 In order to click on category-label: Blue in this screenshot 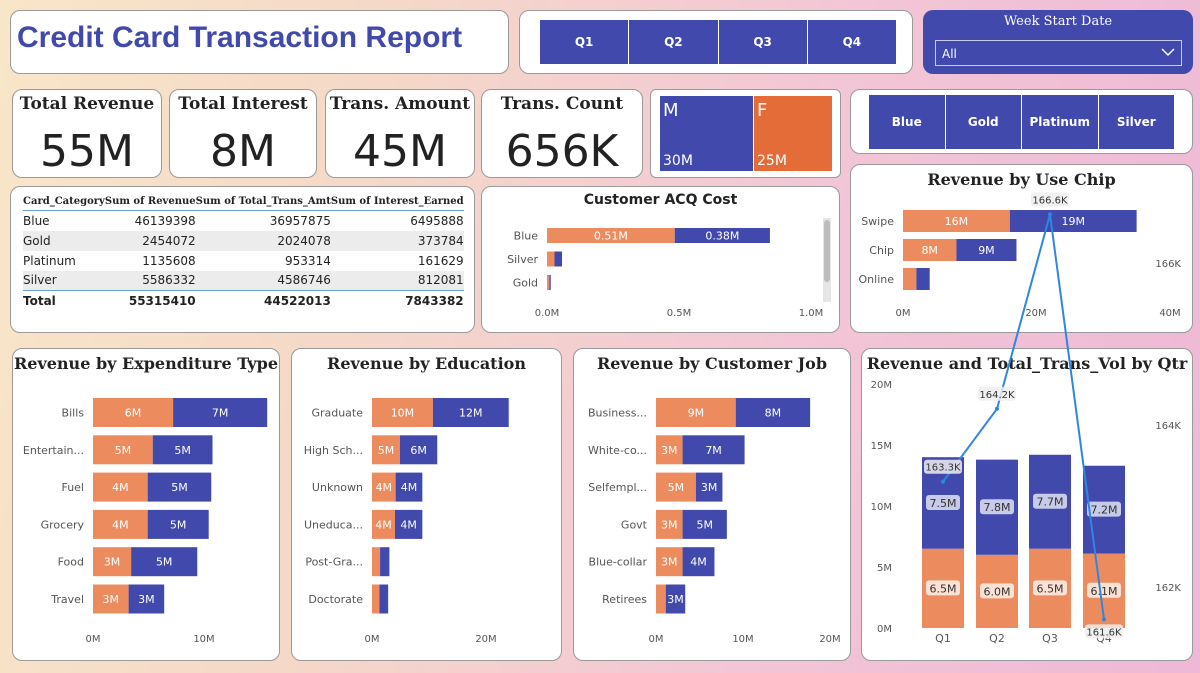, I will do `click(526, 236)`.